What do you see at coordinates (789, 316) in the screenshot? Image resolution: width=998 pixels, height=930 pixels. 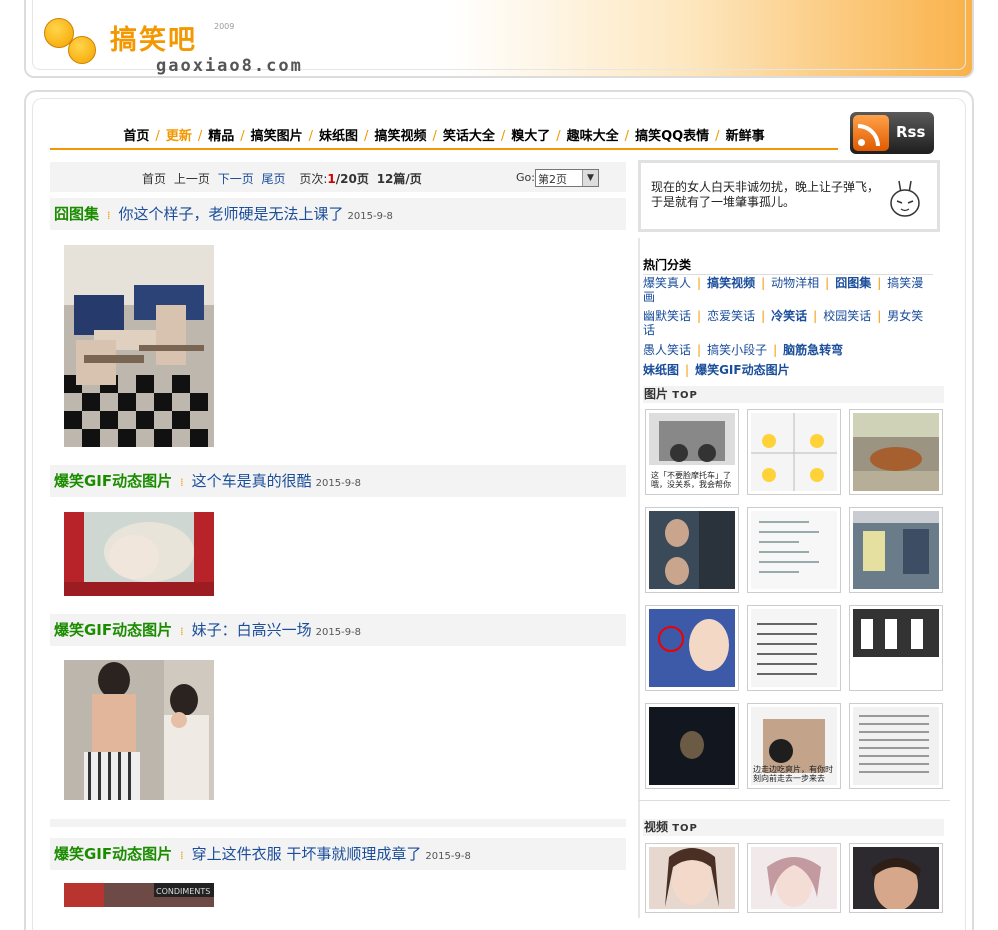 I see `hot-category-link: 冷笑话` at bounding box center [789, 316].